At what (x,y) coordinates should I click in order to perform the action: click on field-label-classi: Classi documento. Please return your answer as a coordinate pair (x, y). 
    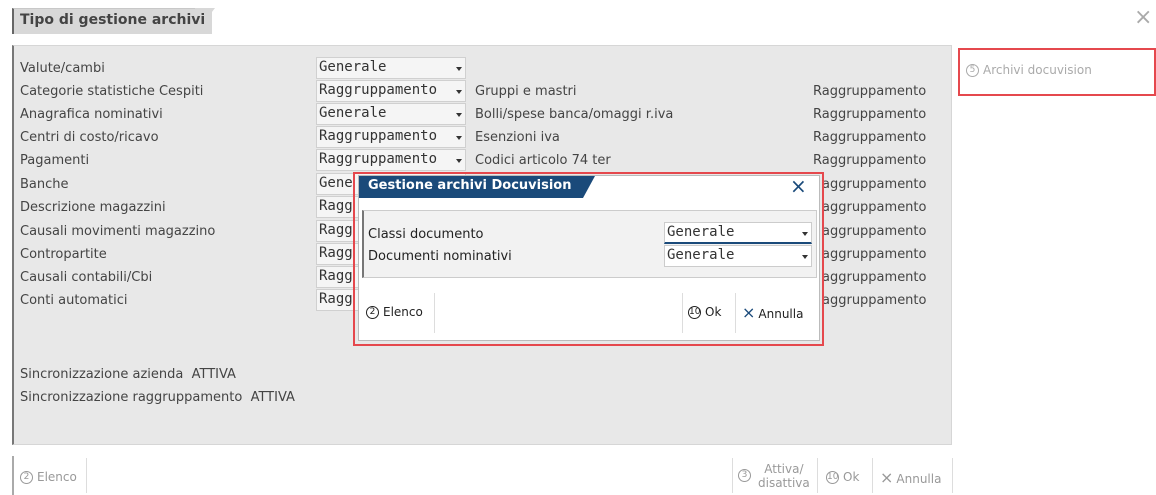
    Looking at the image, I should click on (426, 234).